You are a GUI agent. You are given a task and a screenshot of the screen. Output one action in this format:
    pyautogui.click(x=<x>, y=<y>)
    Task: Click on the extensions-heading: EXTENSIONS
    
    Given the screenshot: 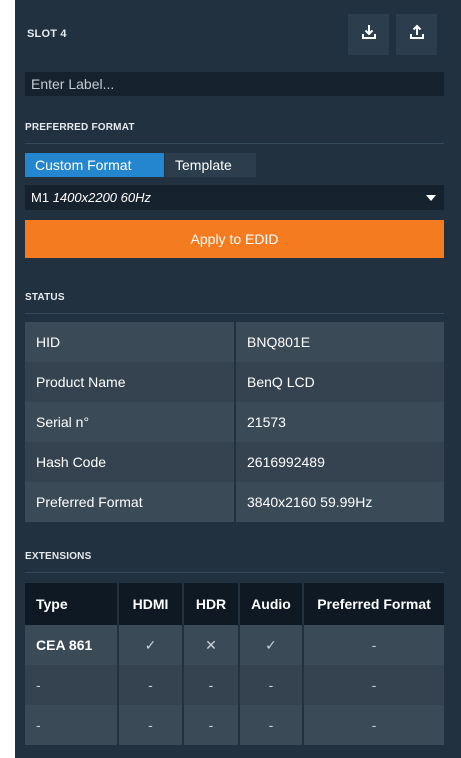 What is the action you would take?
    pyautogui.click(x=58, y=556)
    